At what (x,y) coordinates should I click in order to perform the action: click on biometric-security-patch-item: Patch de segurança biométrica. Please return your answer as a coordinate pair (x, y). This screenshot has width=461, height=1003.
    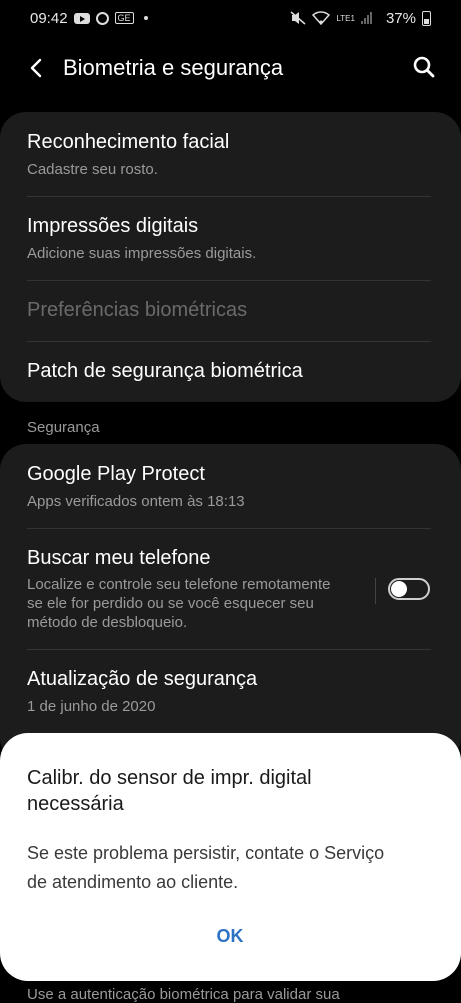
    Looking at the image, I should click on (229, 371).